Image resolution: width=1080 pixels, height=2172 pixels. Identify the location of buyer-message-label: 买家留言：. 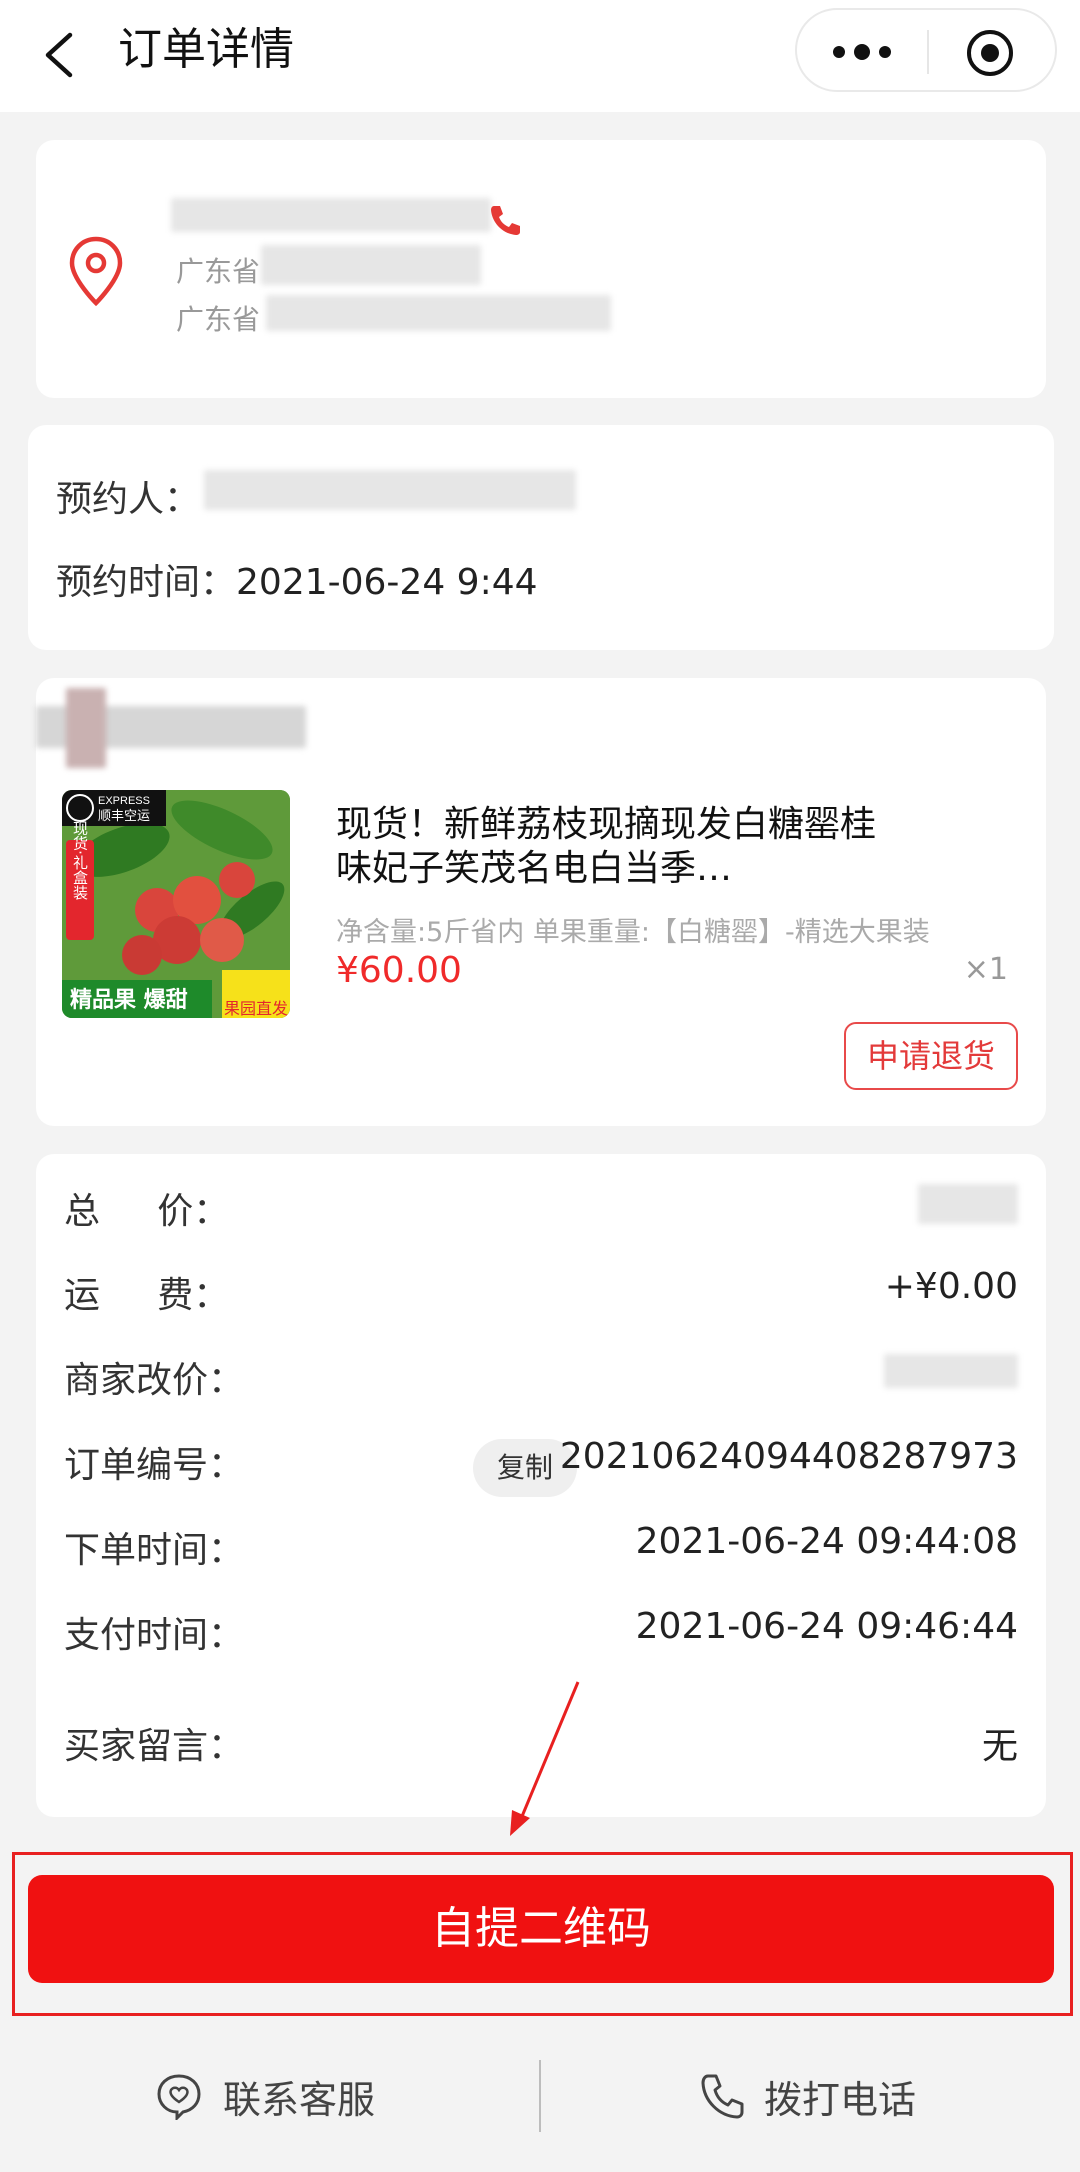
(154, 1746).